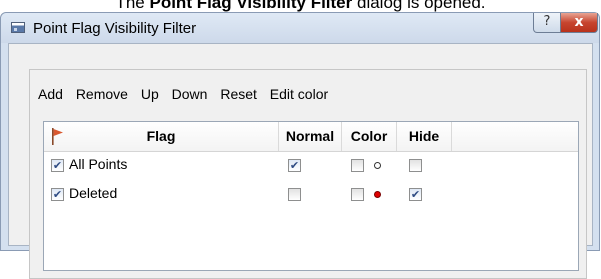  I want to click on help-button: ?, so click(547, 23).